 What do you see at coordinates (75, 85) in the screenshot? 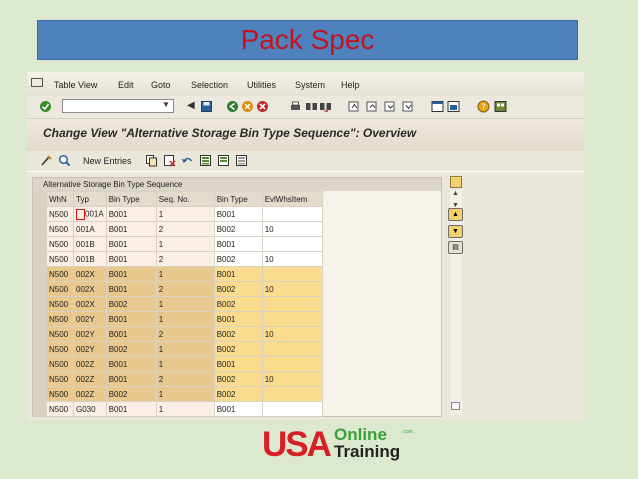
I see `menu-table-view: Table View` at bounding box center [75, 85].